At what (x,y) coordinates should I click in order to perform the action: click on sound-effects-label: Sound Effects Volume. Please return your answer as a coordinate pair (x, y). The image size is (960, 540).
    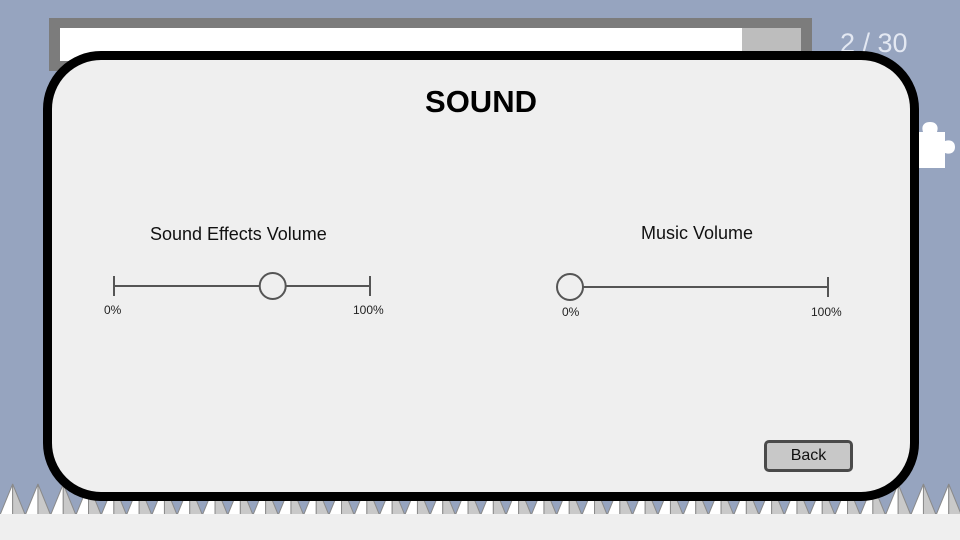
    Looking at the image, I should click on (238, 234).